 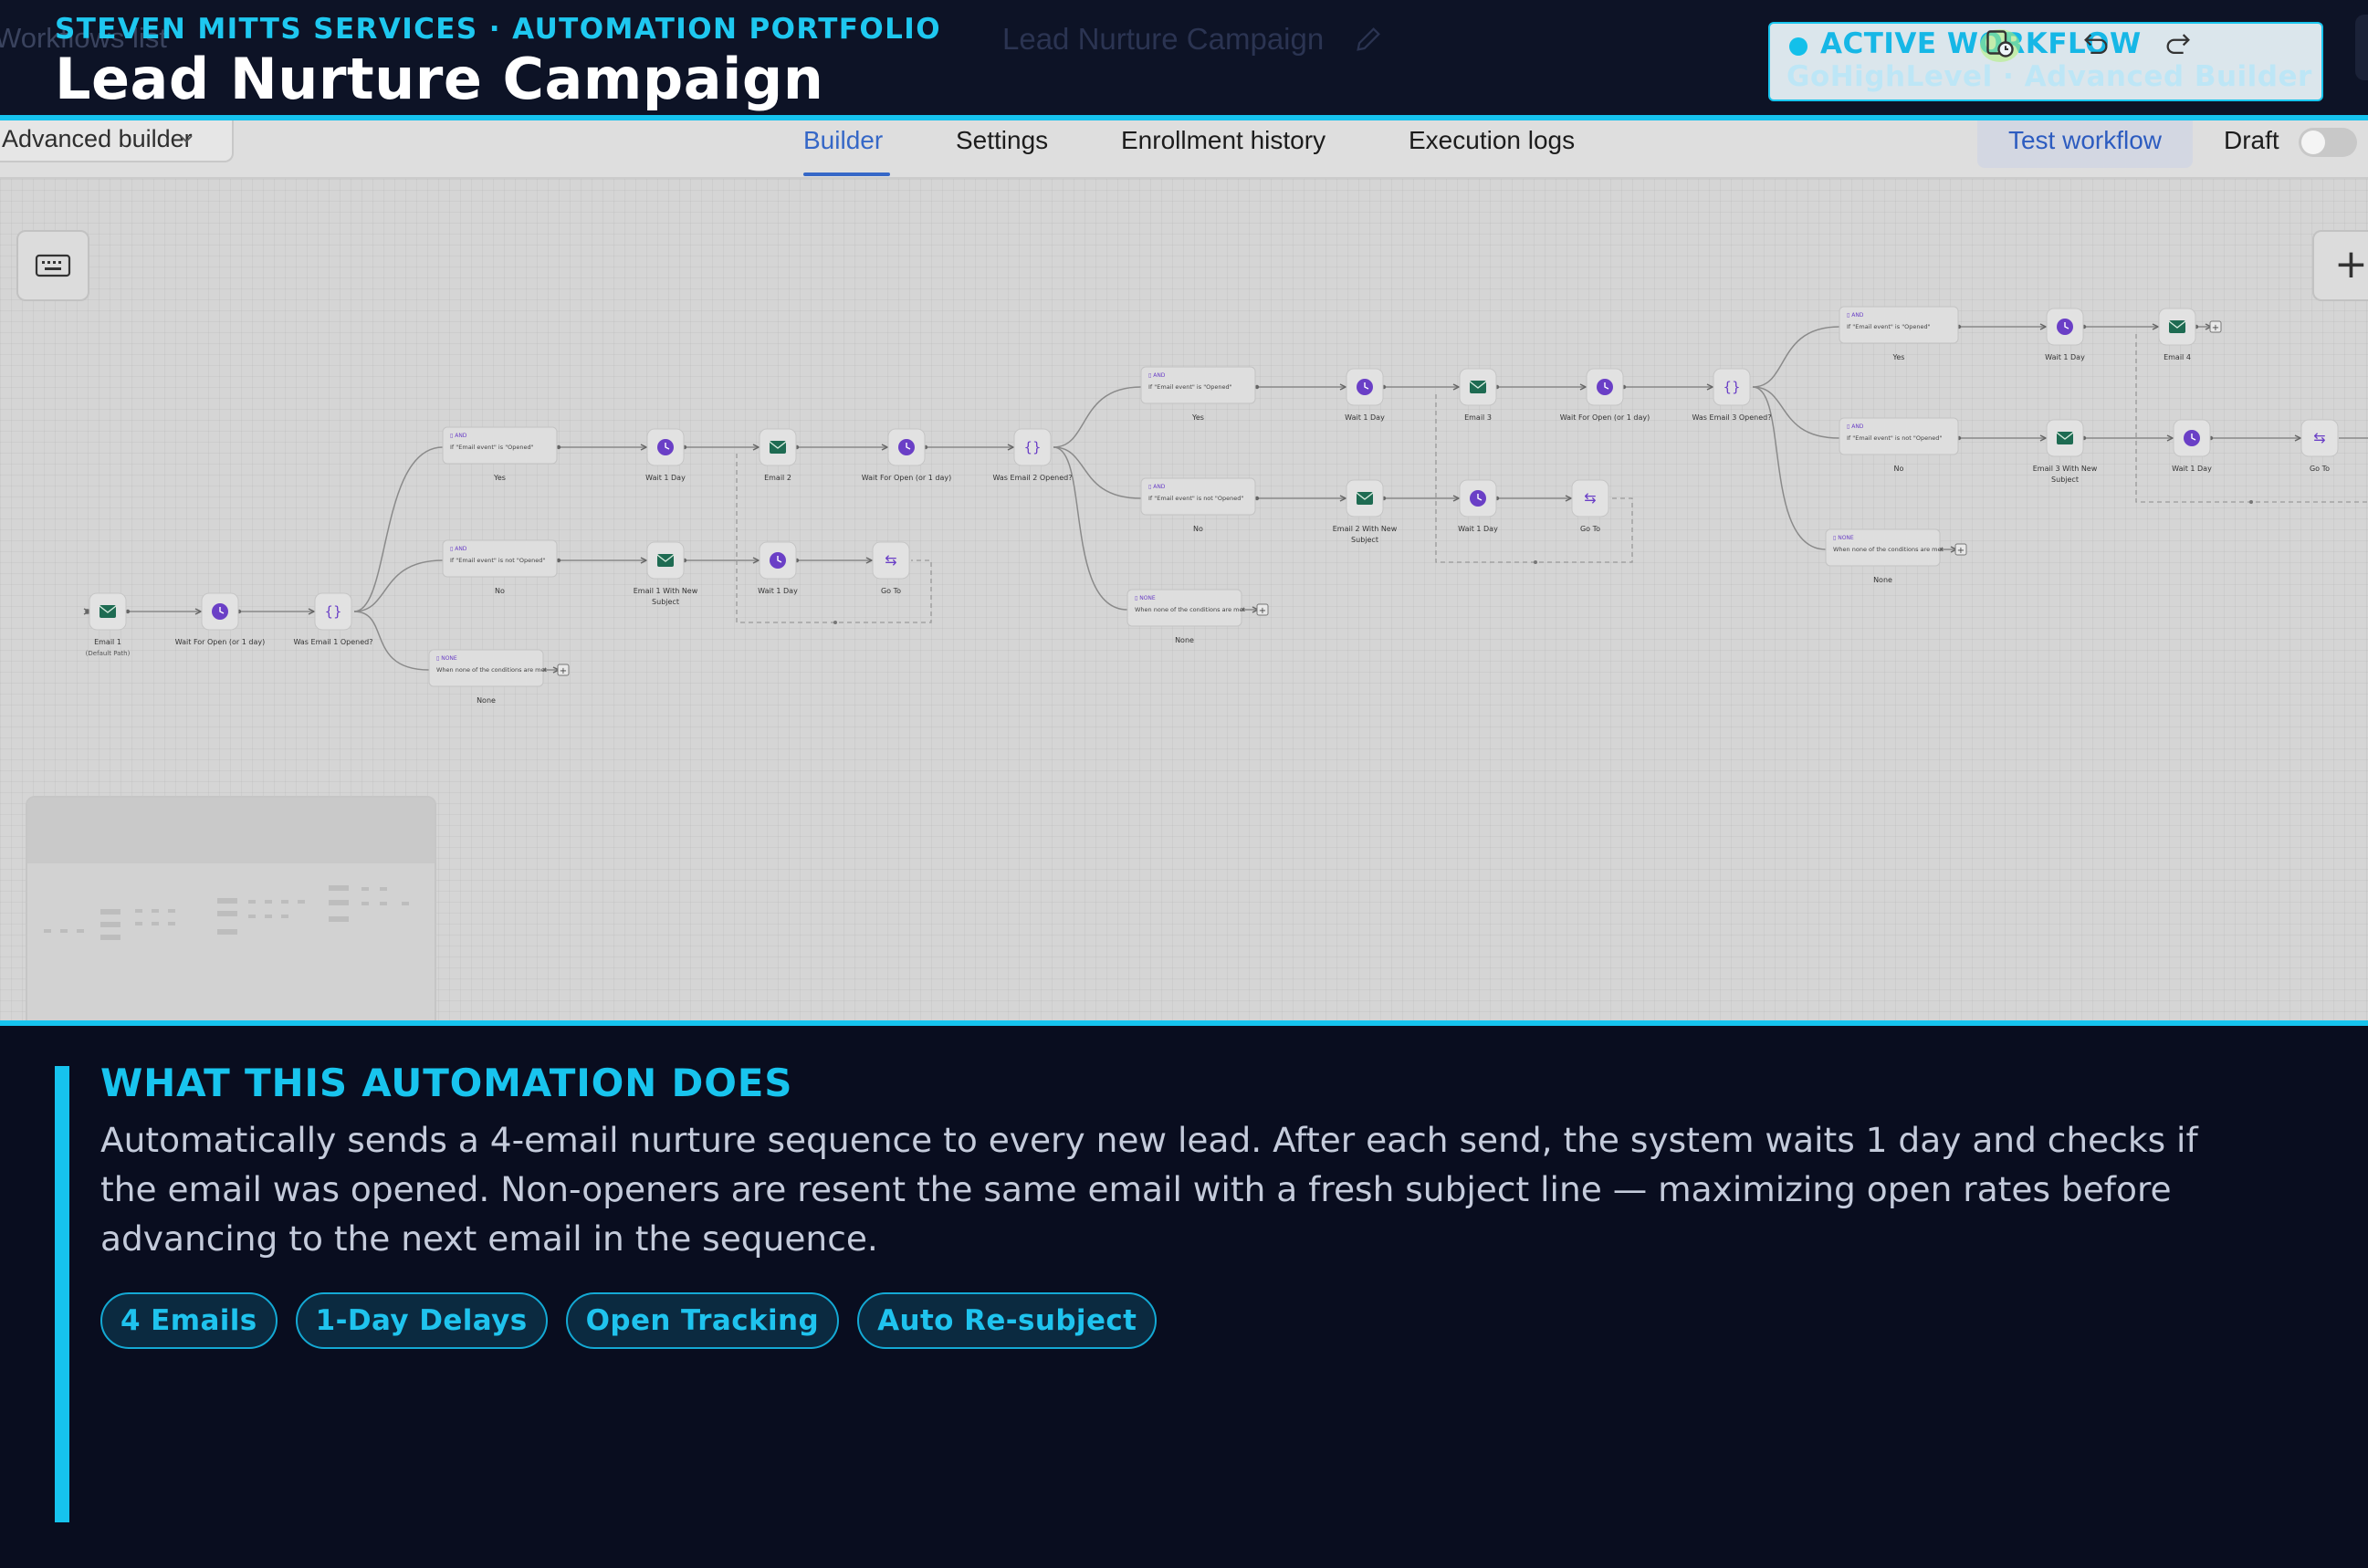 I want to click on undo-button, so click(x=2096, y=44).